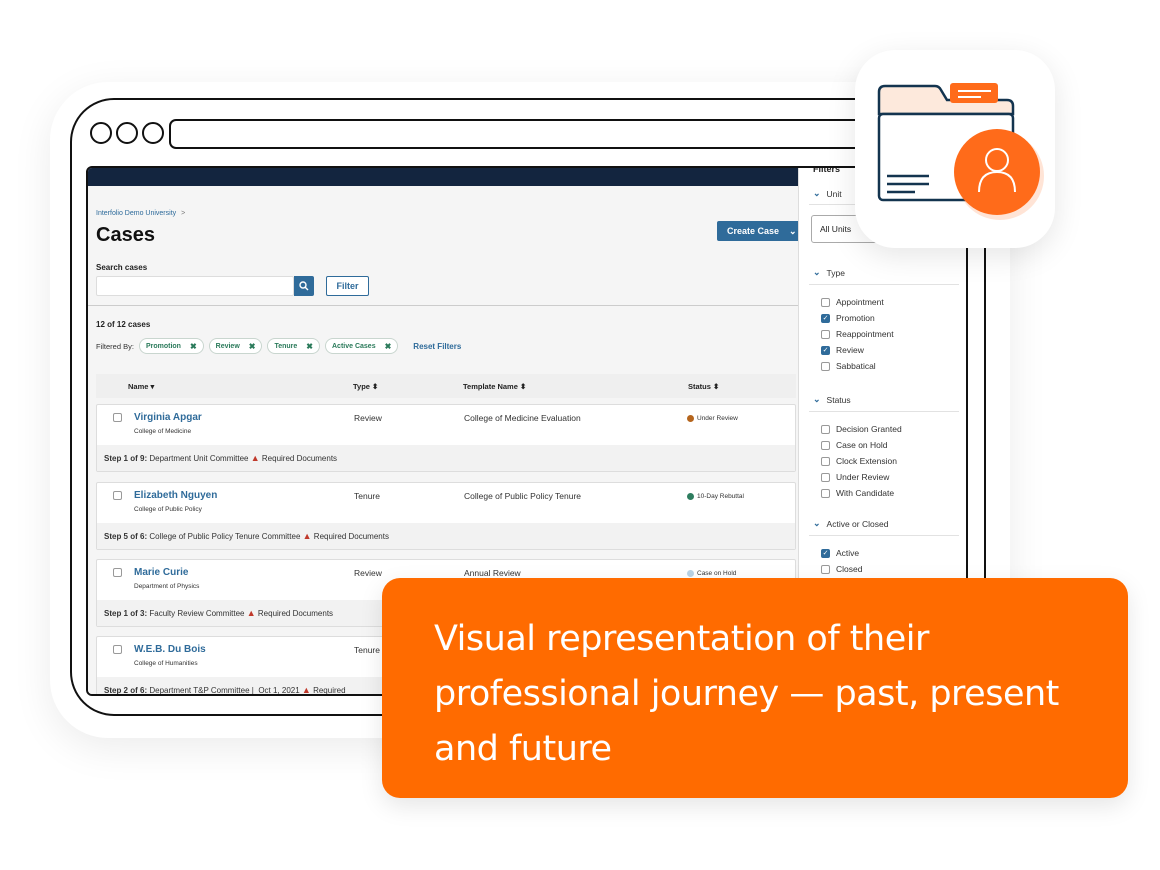 This screenshot has height=870, width=1160. Describe the element at coordinates (849, 569) in the screenshot. I see `option-label: Closed` at that location.